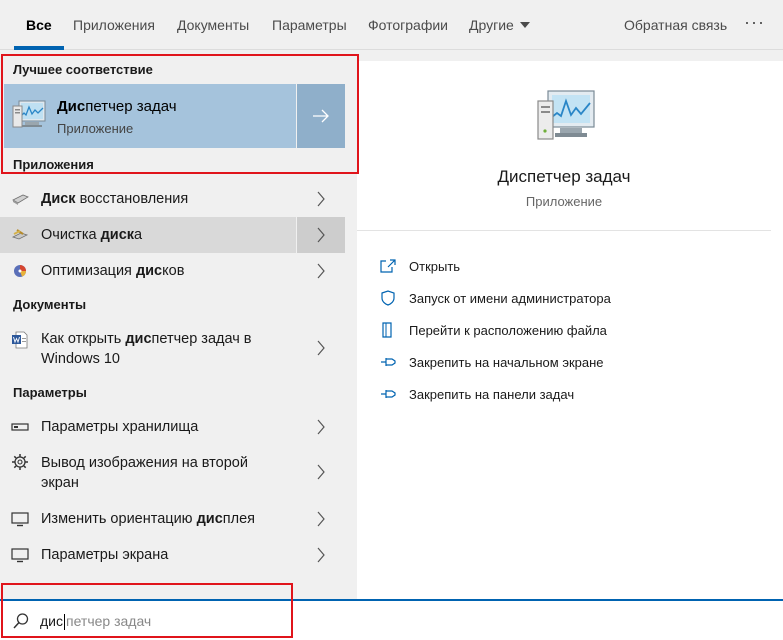  I want to click on app-result-disk-cleanup: Очистка диска, so click(172, 235).